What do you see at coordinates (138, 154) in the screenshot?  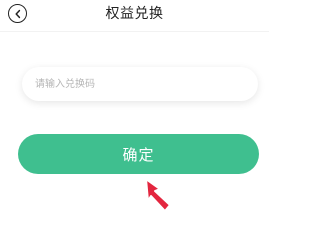 I see `confirm-button: 确定` at bounding box center [138, 154].